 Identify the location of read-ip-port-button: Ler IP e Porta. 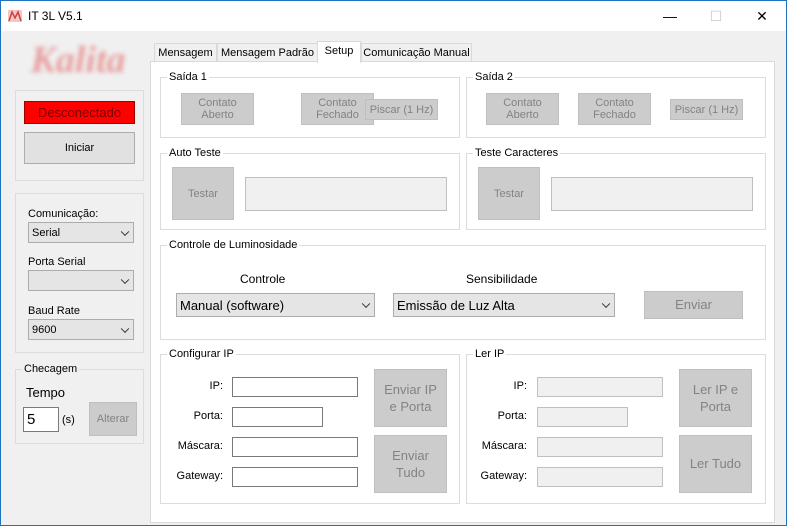
(715, 398).